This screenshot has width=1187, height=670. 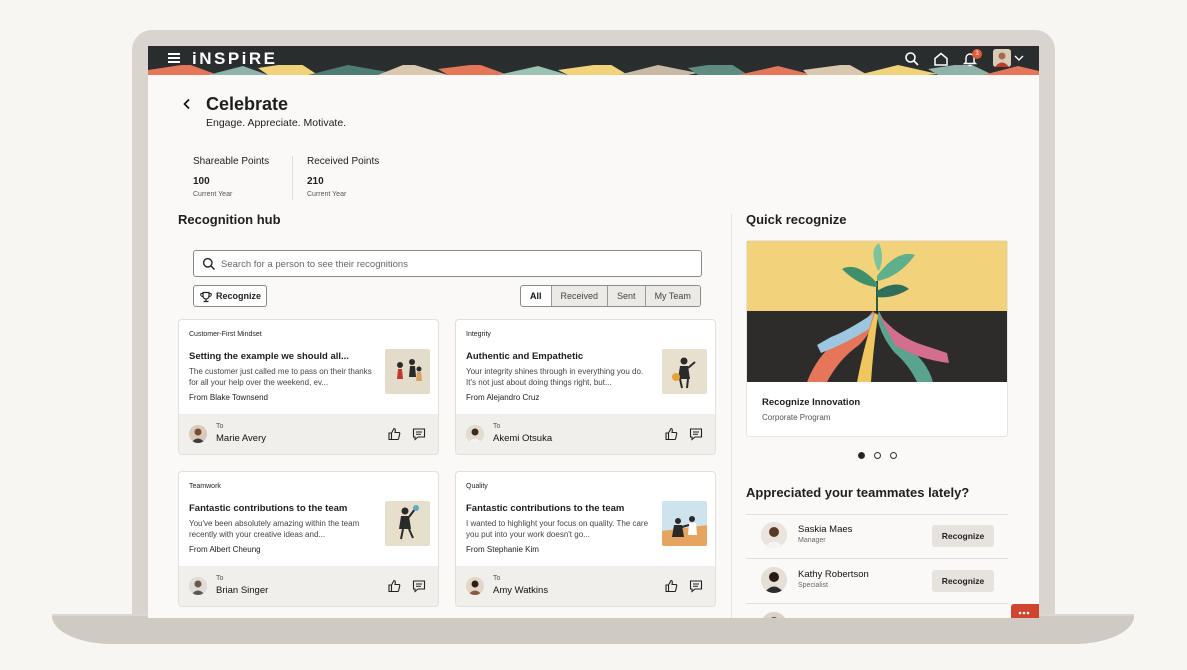 I want to click on trophy-icon, so click(x=206, y=297).